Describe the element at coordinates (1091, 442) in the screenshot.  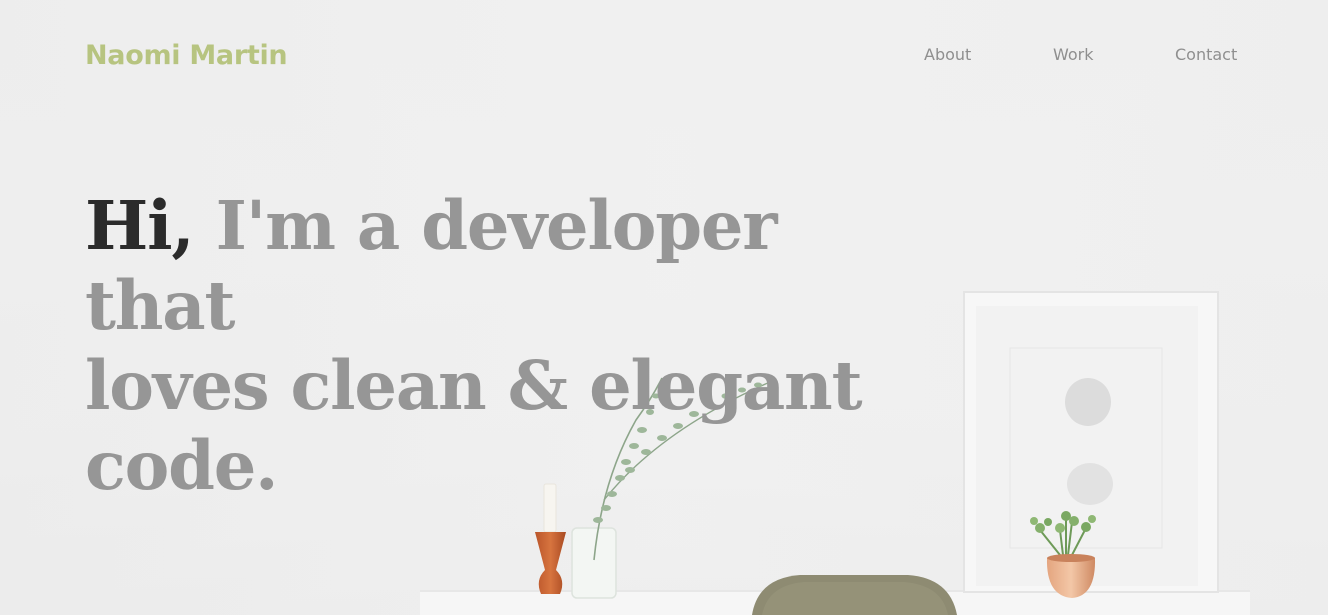
I see `picture-frame-image` at that location.